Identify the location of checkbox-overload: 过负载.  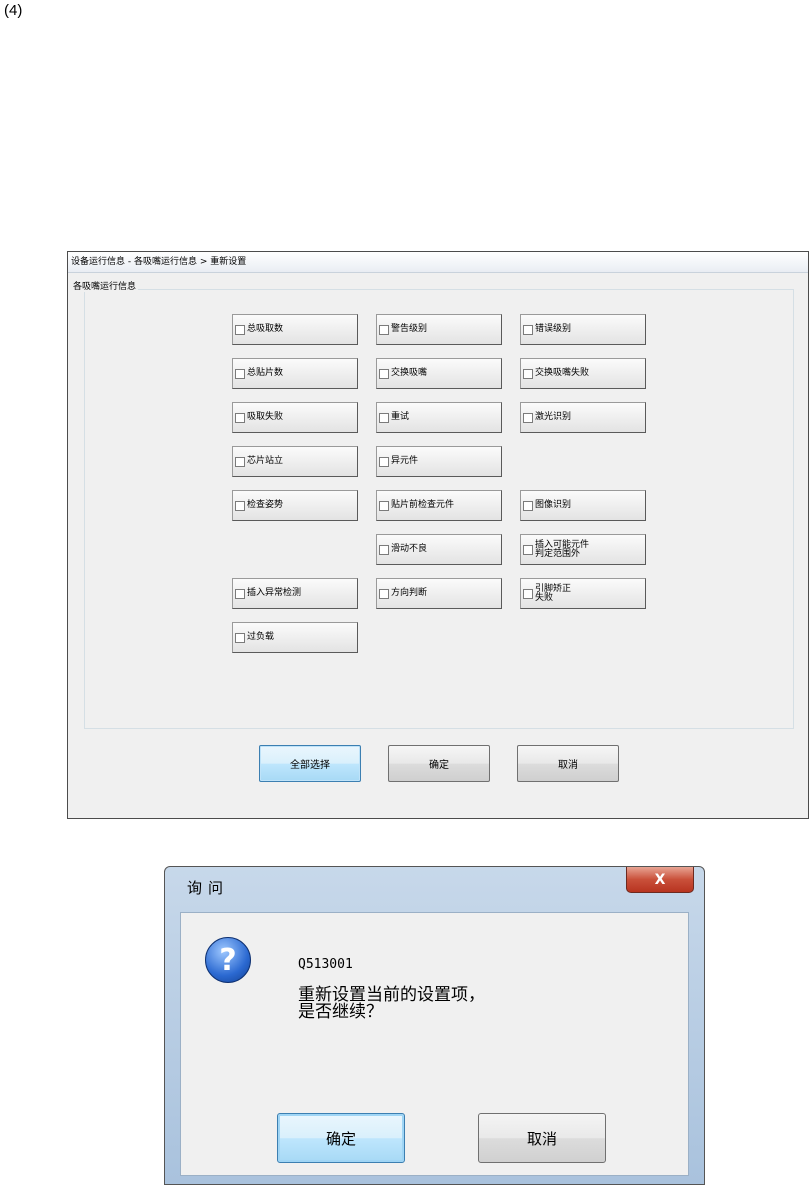
(295, 637).